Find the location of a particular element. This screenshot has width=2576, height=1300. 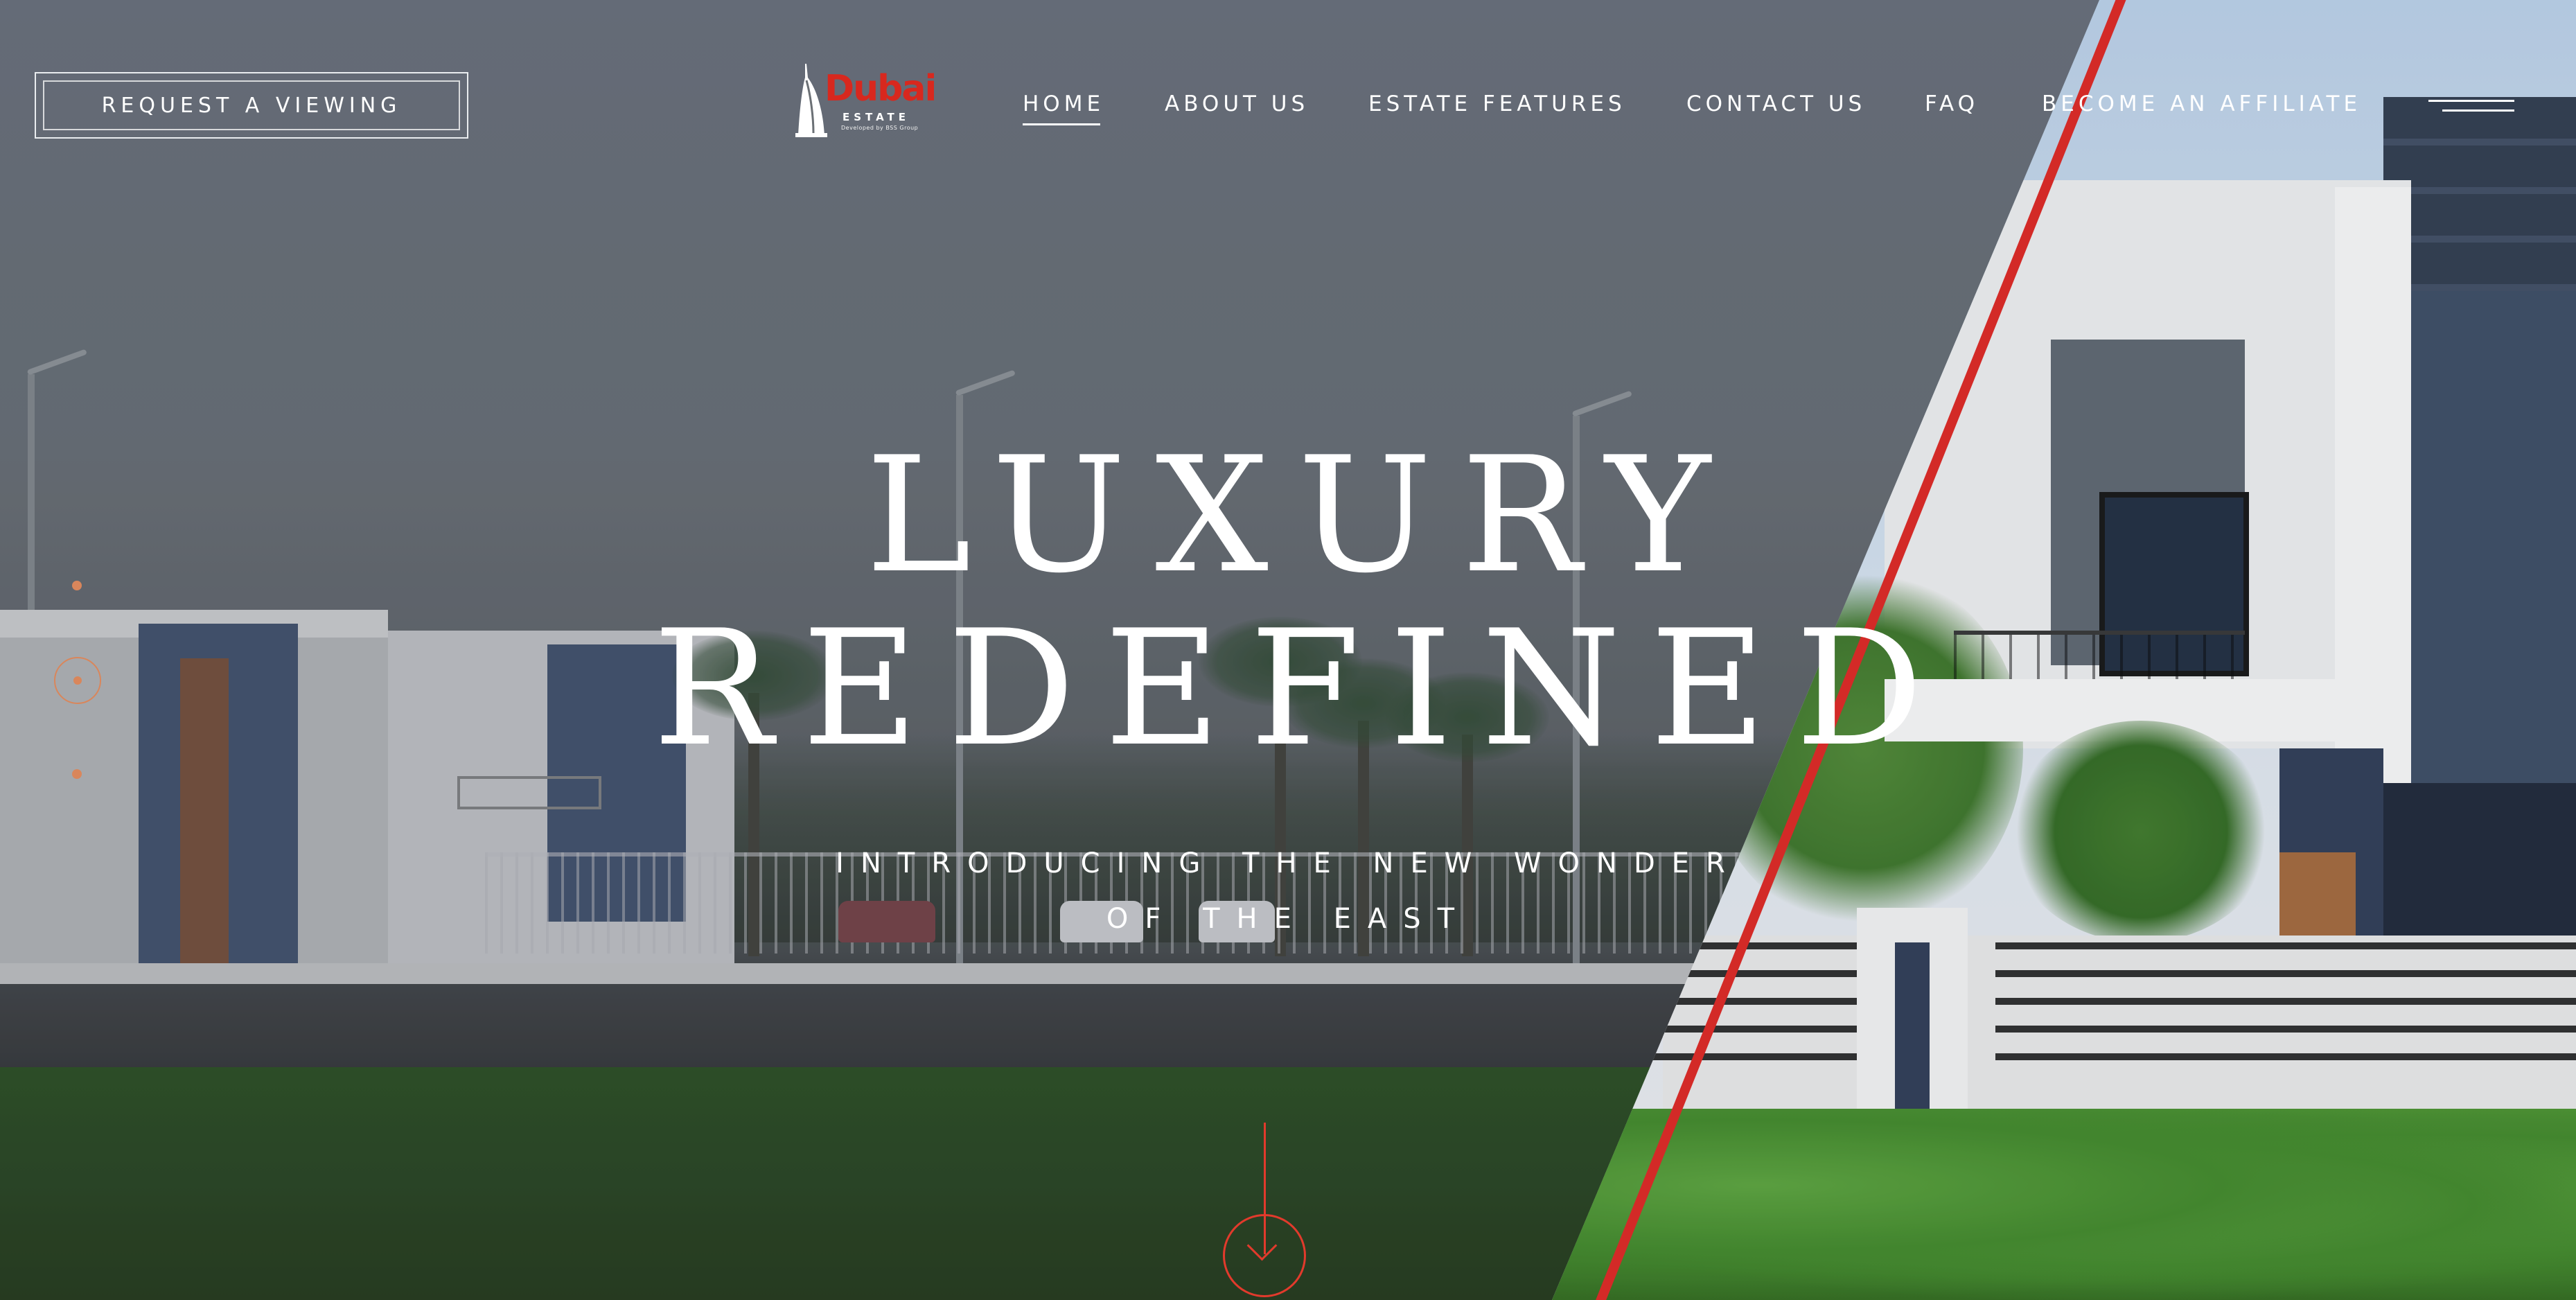

nav-home: HOME is located at coordinates (1063, 108).